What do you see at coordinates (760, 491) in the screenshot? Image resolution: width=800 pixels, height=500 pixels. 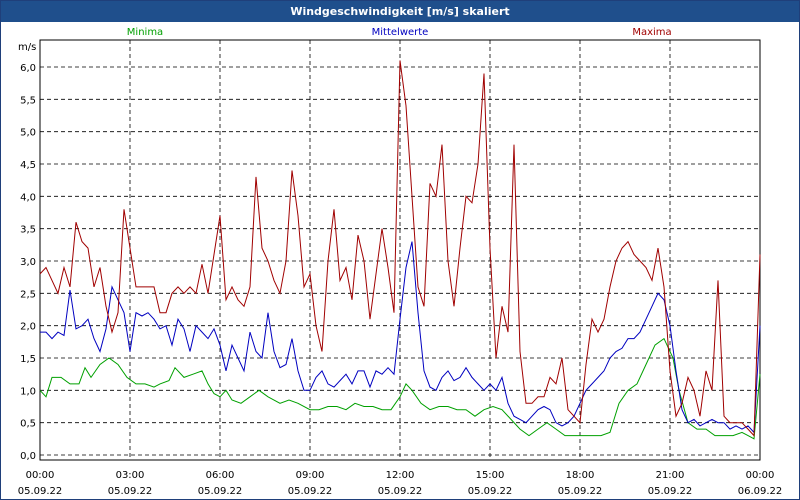 I see `x-tick-date: 06.09.22` at bounding box center [760, 491].